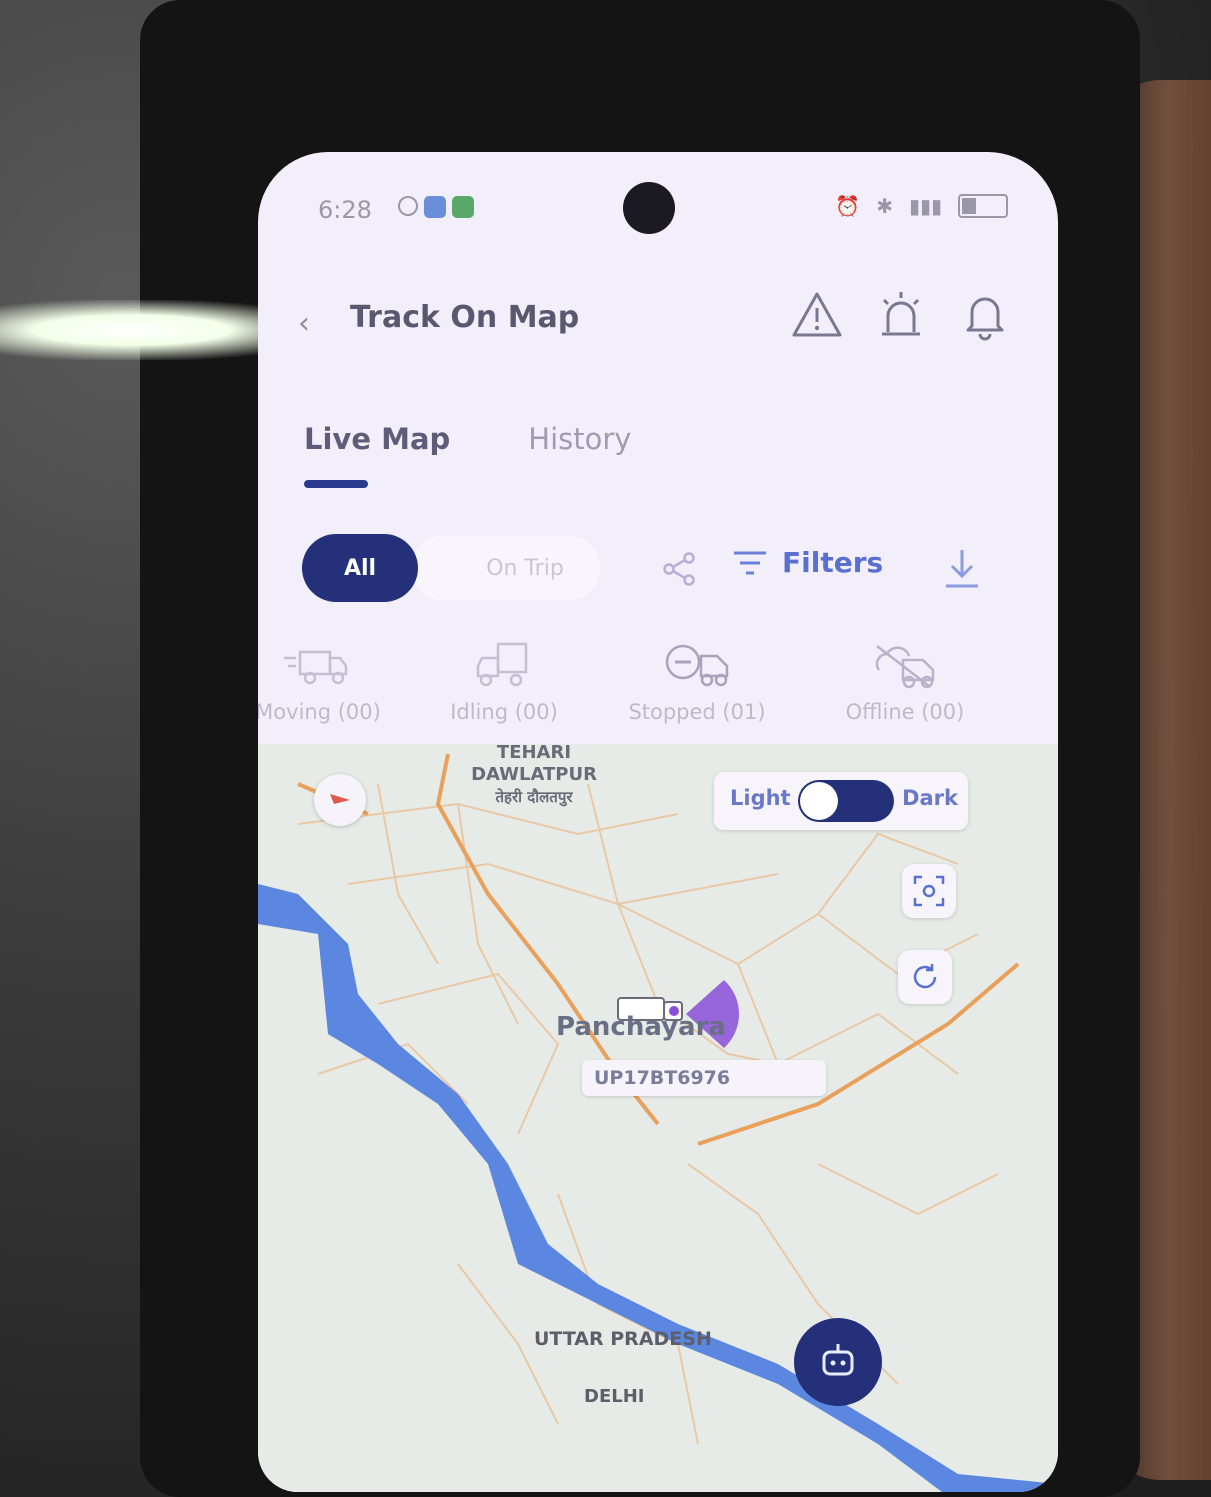 This screenshot has width=1211, height=1497. What do you see at coordinates (750, 562) in the screenshot?
I see `filter-icon` at bounding box center [750, 562].